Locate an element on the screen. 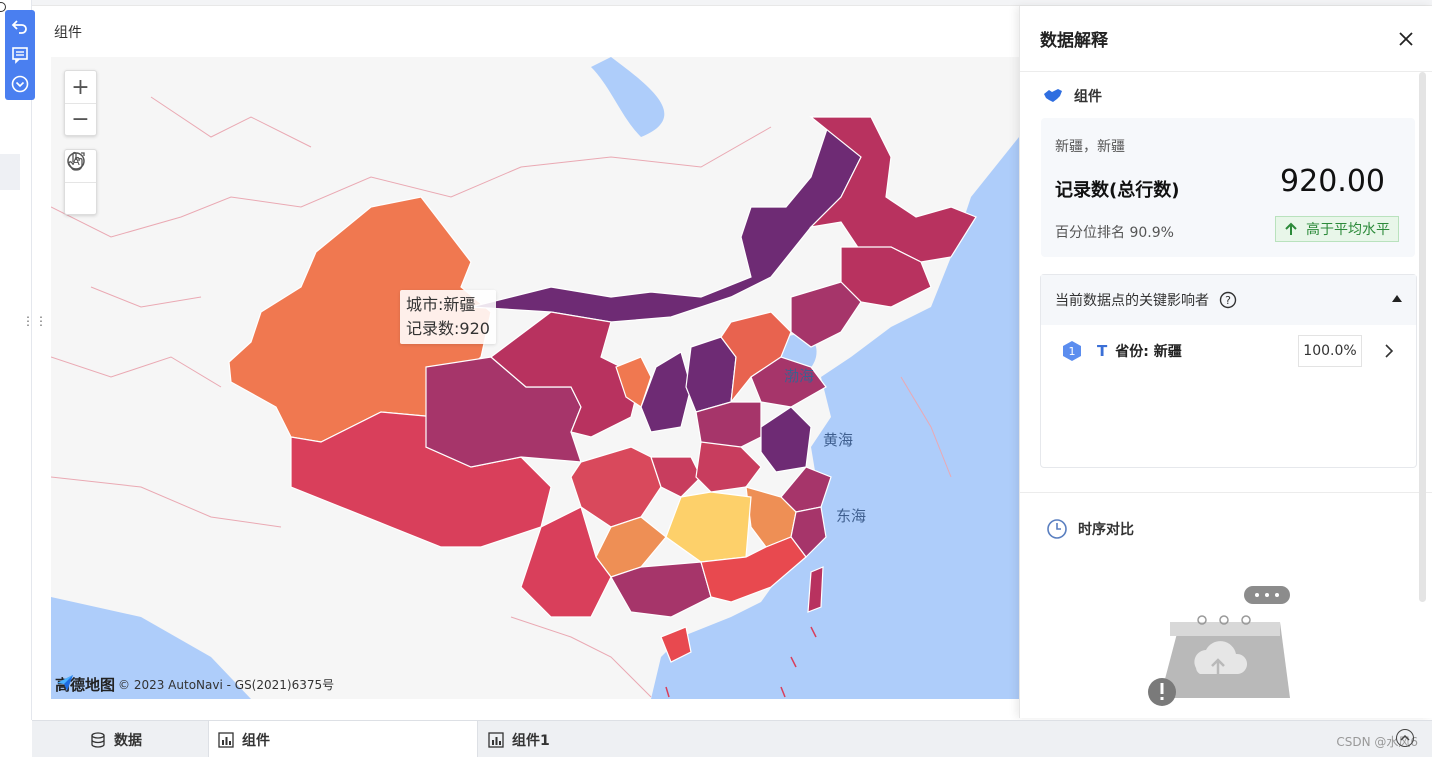 The height and width of the screenshot is (757, 1432). collapse-caret-icon is located at coordinates (1397, 298).